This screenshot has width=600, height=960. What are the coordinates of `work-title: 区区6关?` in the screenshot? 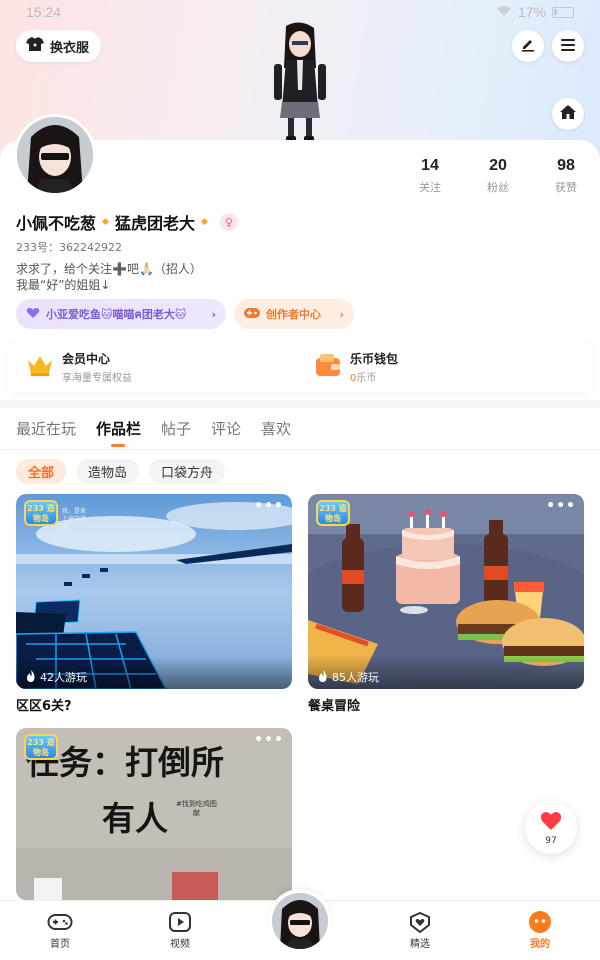 It's located at (154, 704).